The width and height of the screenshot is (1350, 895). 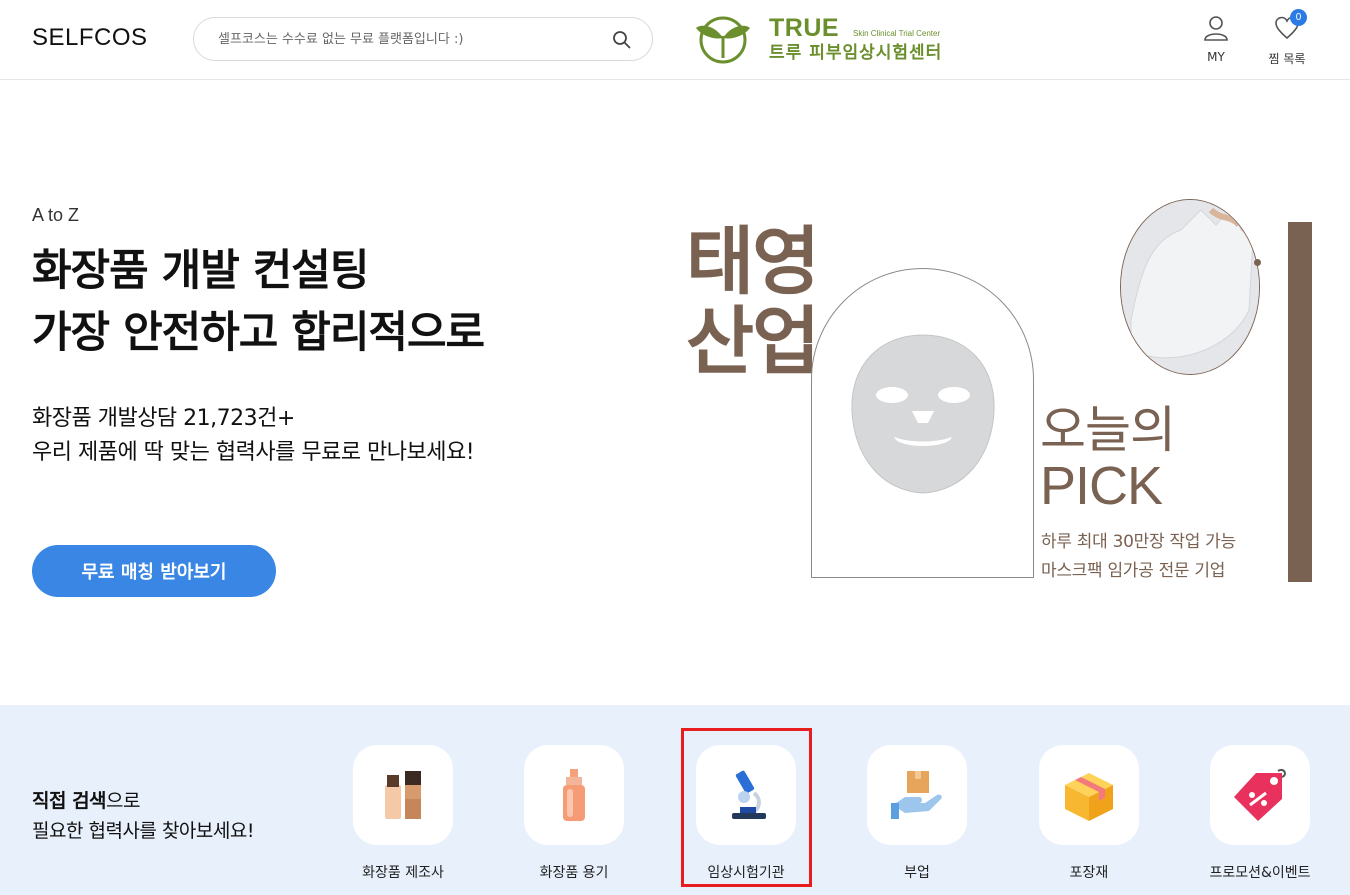 I want to click on free-matching-button: 무료 매칭 받아보기, so click(x=154, y=571).